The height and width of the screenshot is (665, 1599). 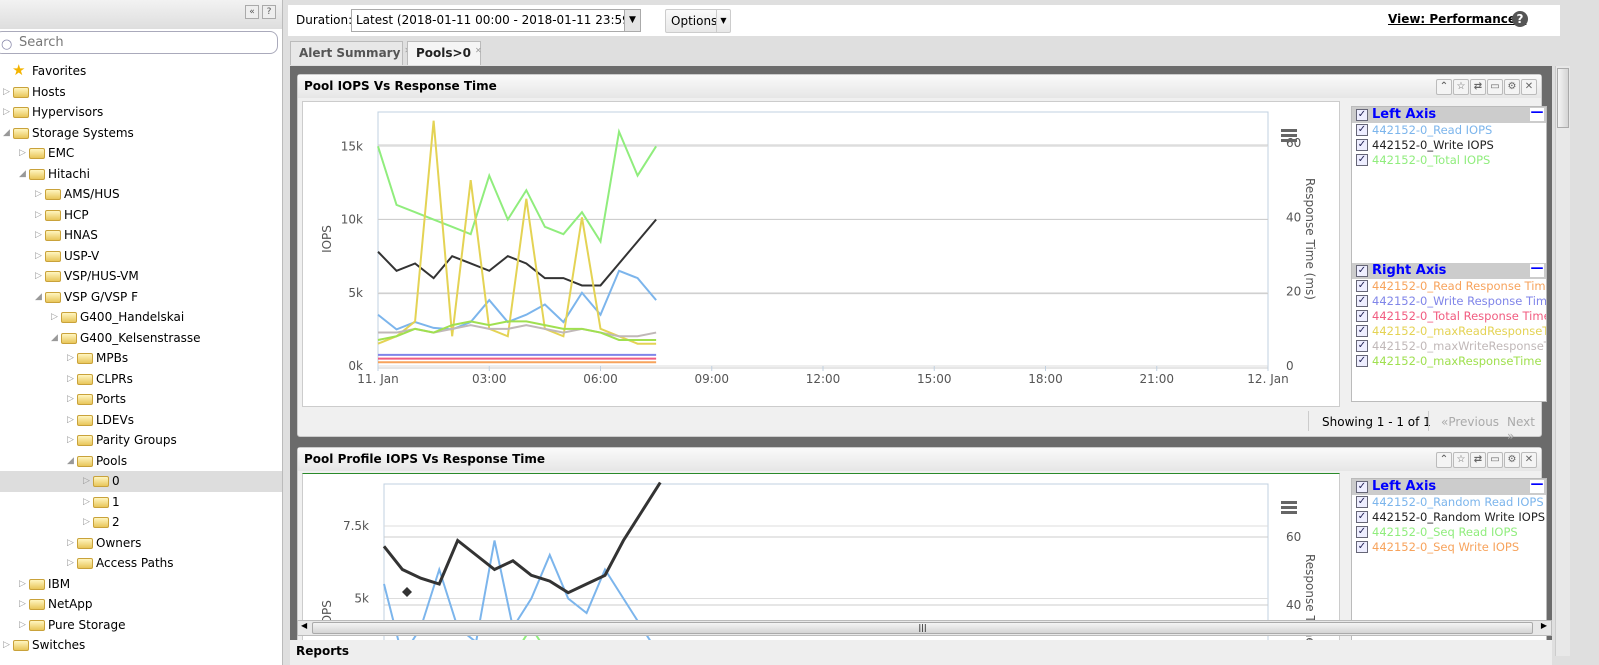 I want to click on legend-item: ✓ 442152-0_Random Write IOPS, so click(x=1449, y=517).